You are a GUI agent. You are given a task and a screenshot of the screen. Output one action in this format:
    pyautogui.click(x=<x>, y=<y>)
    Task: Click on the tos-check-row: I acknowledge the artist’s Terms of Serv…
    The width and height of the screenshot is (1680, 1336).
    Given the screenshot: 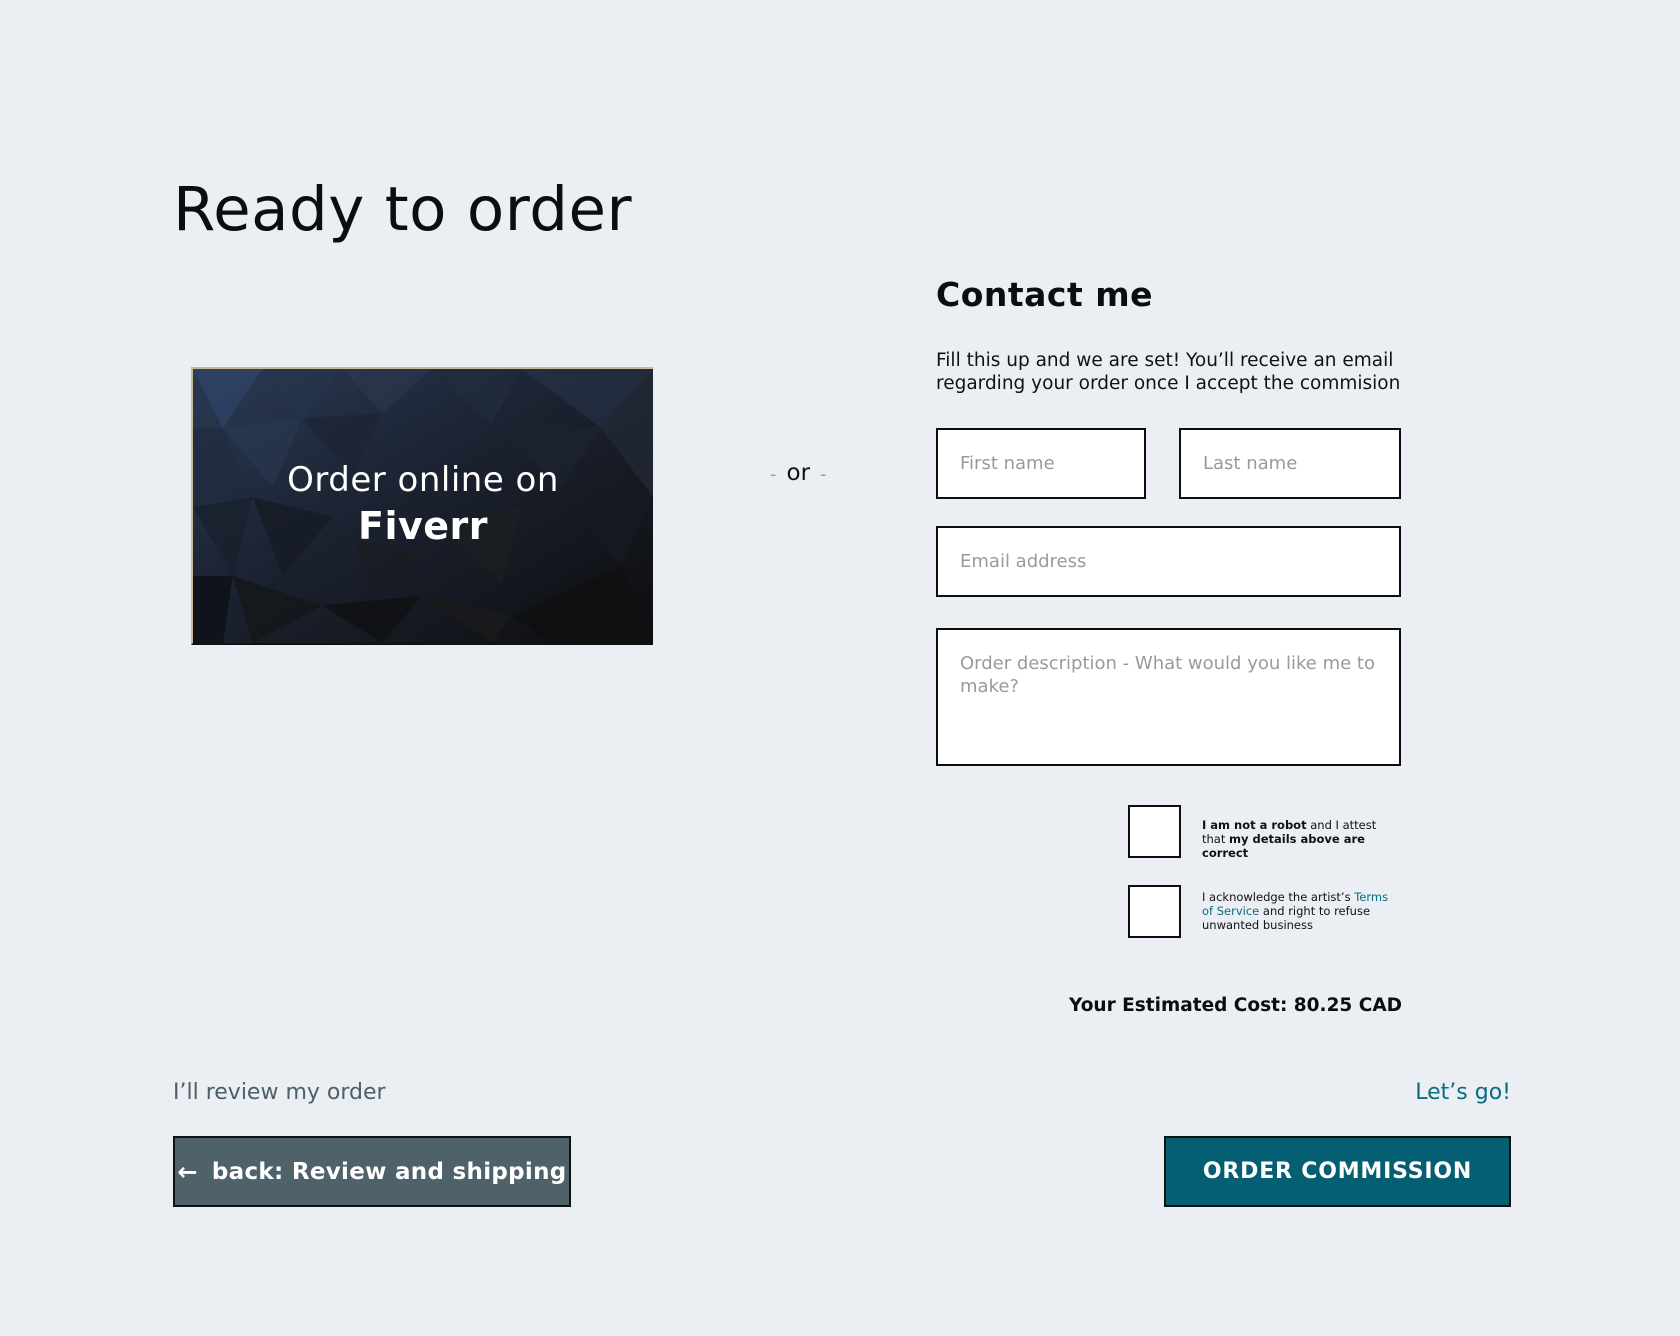 What is the action you would take?
    pyautogui.click(x=1265, y=911)
    